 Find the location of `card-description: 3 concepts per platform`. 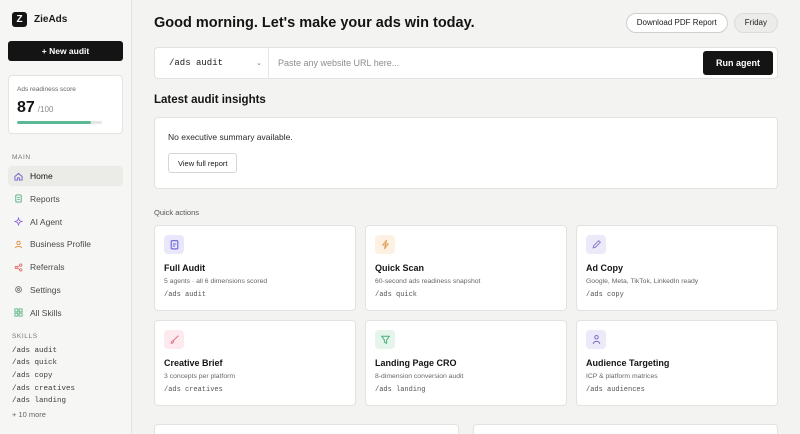

card-description: 3 concepts per platform is located at coordinates (200, 376).